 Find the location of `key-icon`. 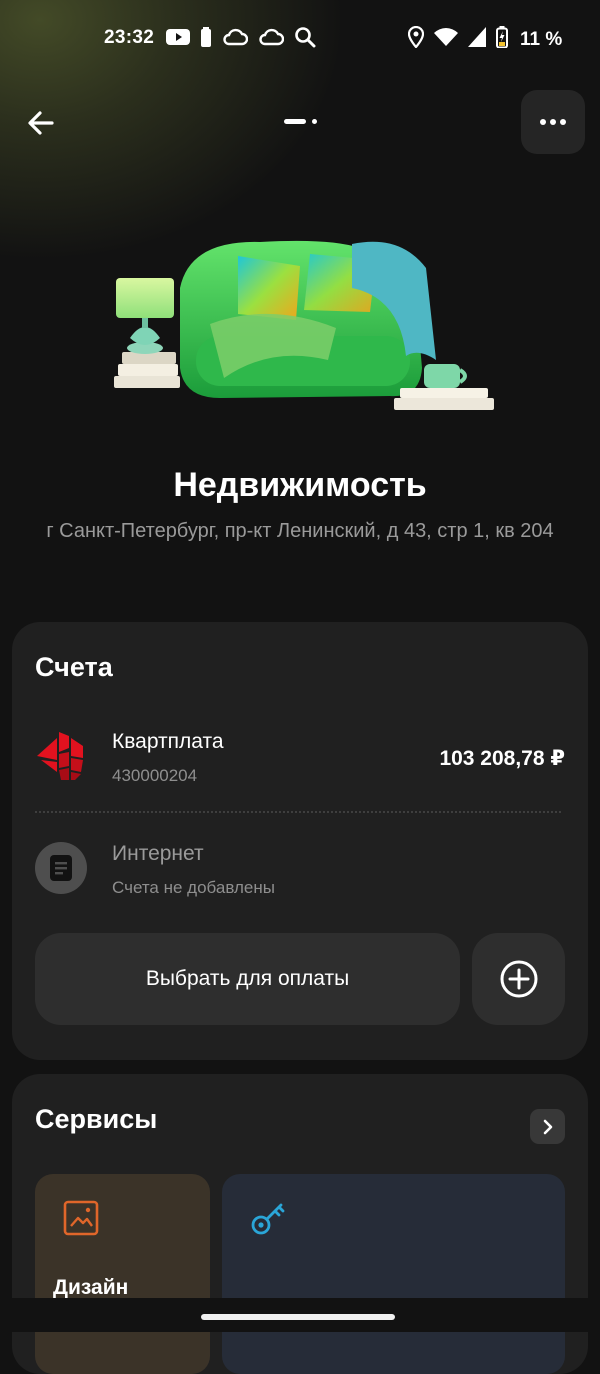

key-icon is located at coordinates (268, 1219).